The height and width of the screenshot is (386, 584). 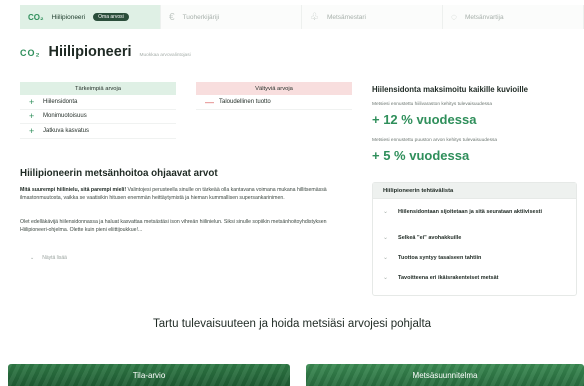 What do you see at coordinates (66, 130) in the screenshot?
I see `value-label: Jatkuva kasvatus` at bounding box center [66, 130].